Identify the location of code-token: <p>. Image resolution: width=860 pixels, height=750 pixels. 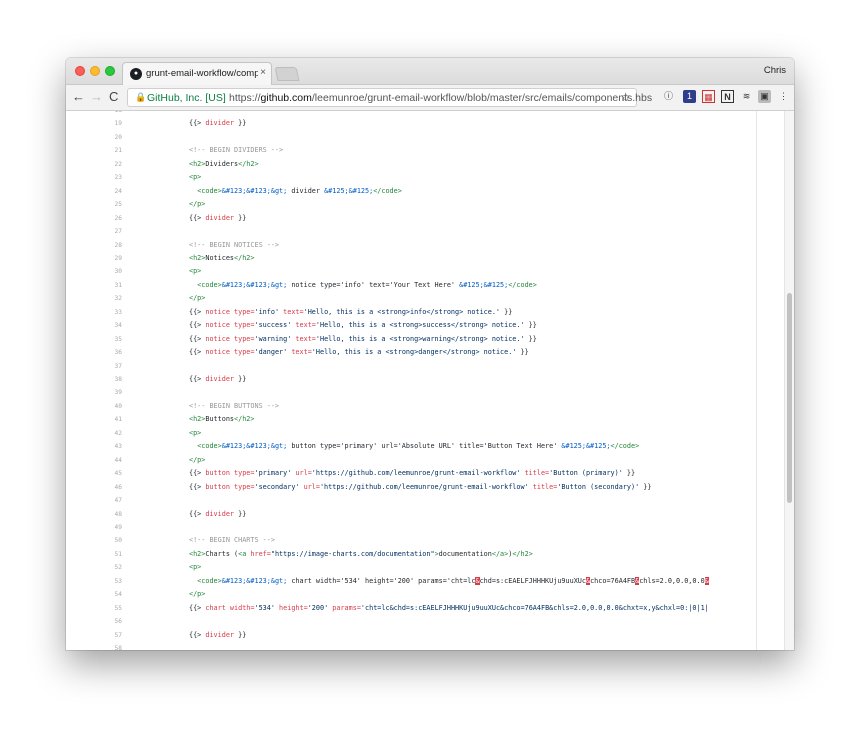
(195, 177).